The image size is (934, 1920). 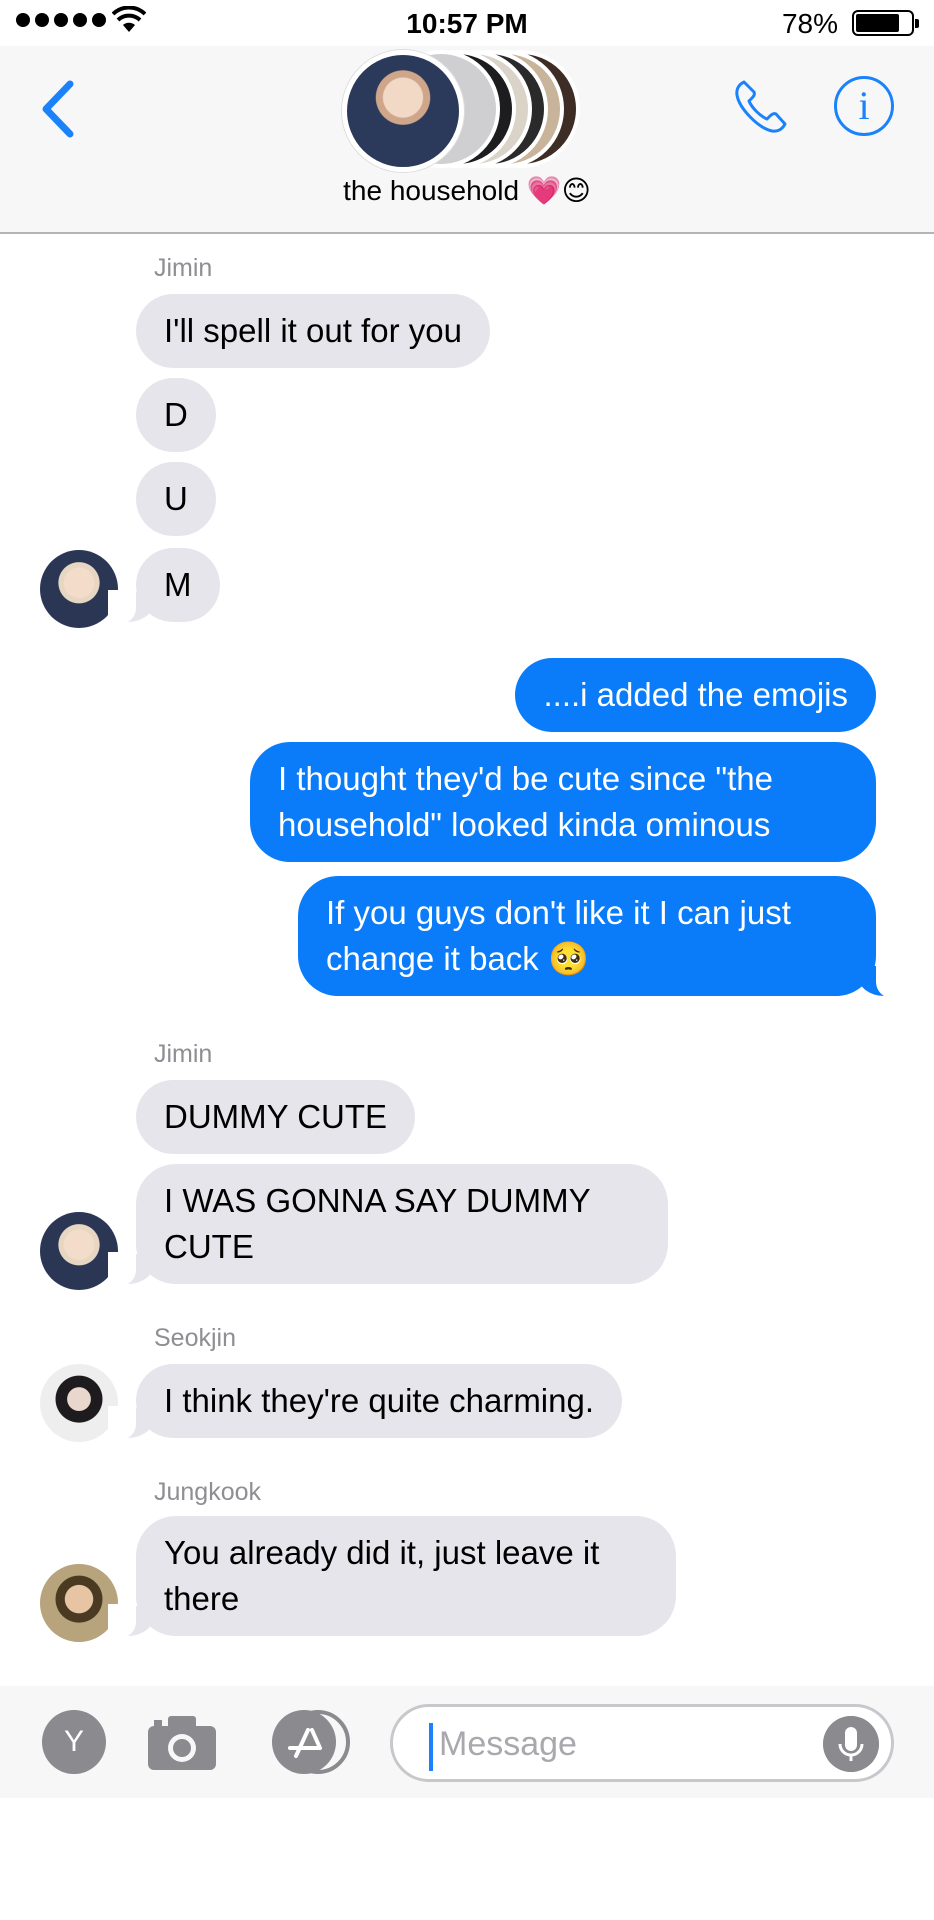 I want to click on message-bubble-incoming: D, so click(x=176, y=415).